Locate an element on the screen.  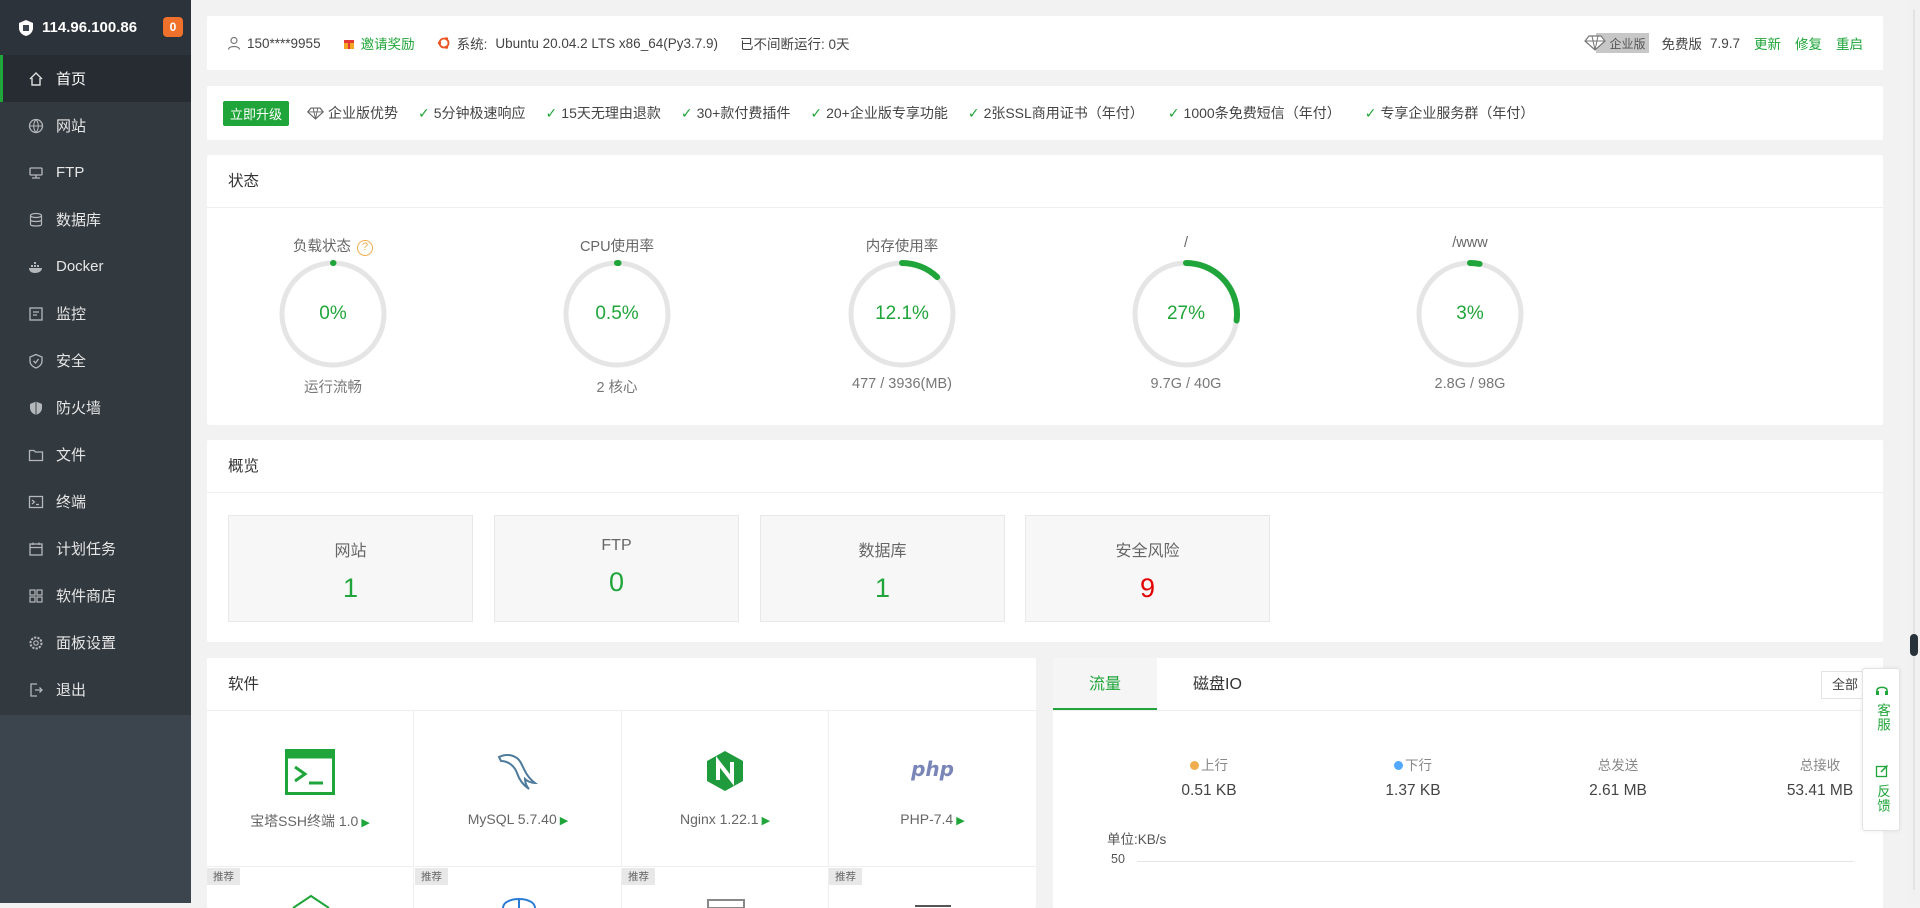
feedback-label: 反馈 is located at coordinates (1882, 798).